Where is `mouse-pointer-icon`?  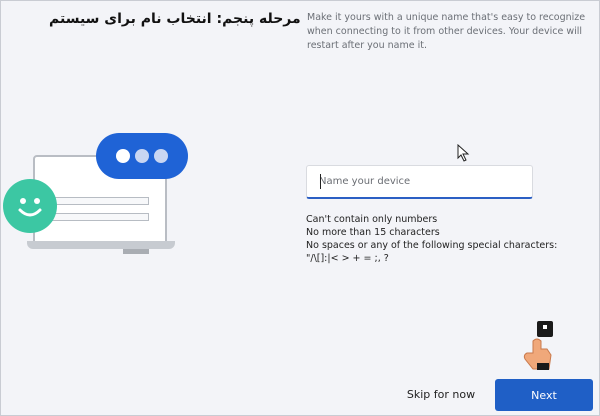
mouse-pointer-icon is located at coordinates (463, 153).